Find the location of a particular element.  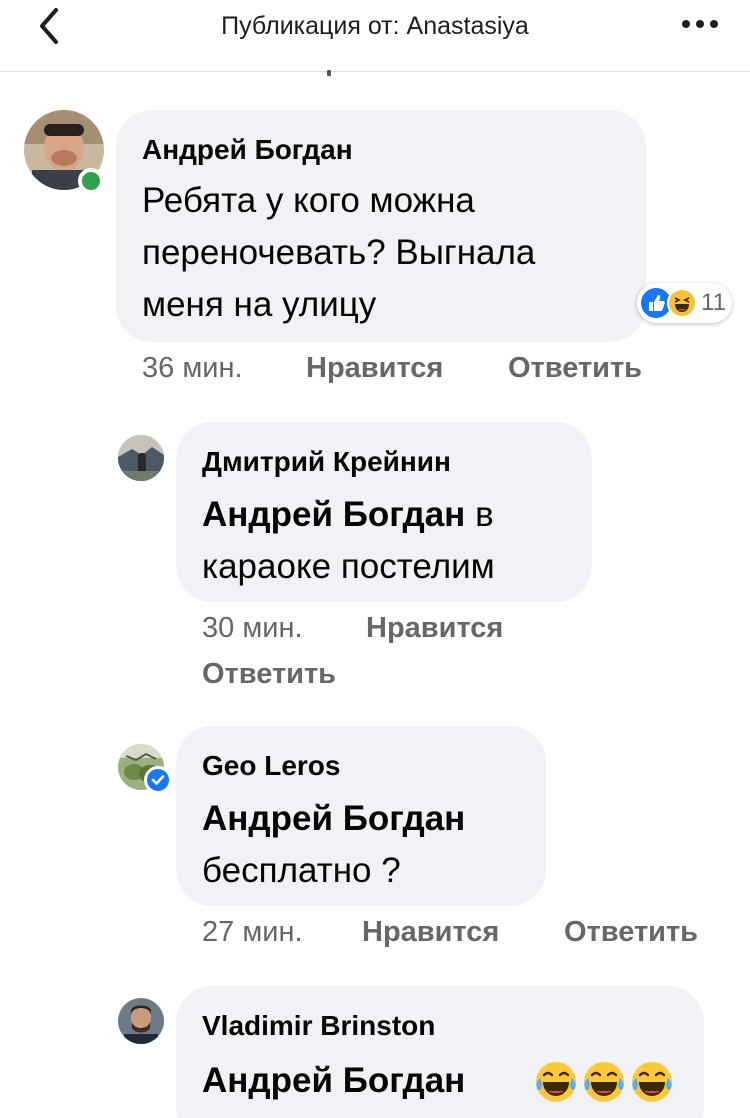

comment-text-line: Ребята у кого можна is located at coordinates (308, 200).